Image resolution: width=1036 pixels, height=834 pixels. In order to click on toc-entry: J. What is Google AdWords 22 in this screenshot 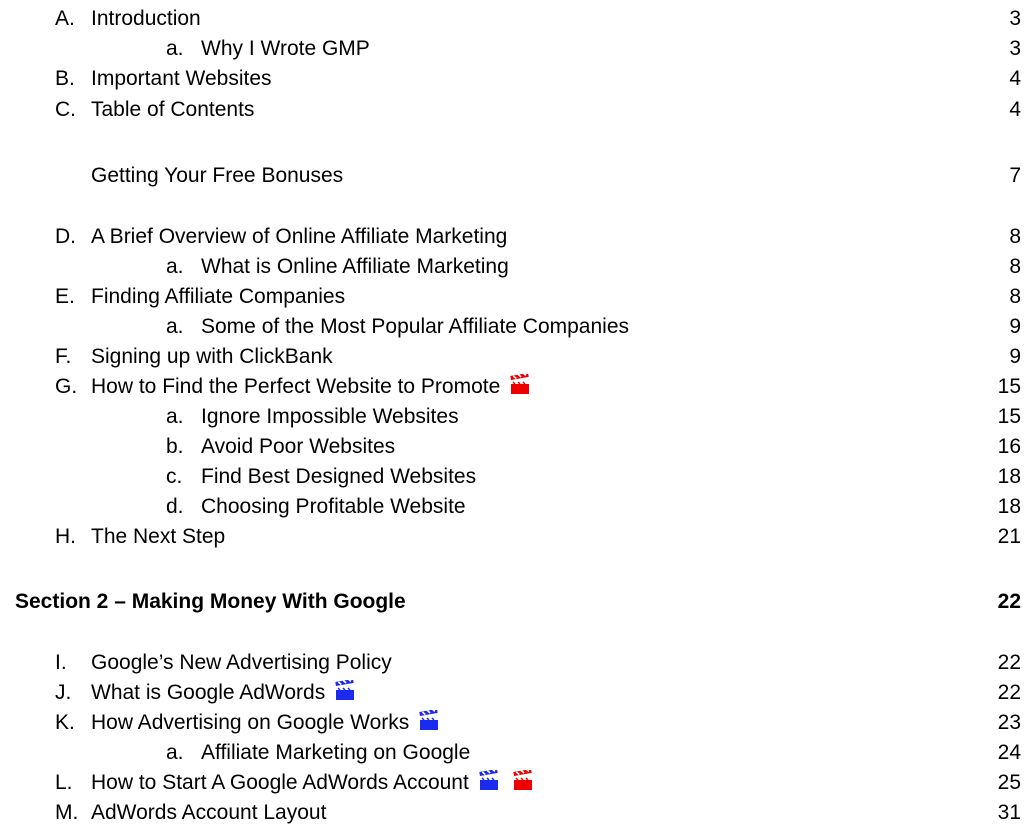, I will do `click(518, 693)`.